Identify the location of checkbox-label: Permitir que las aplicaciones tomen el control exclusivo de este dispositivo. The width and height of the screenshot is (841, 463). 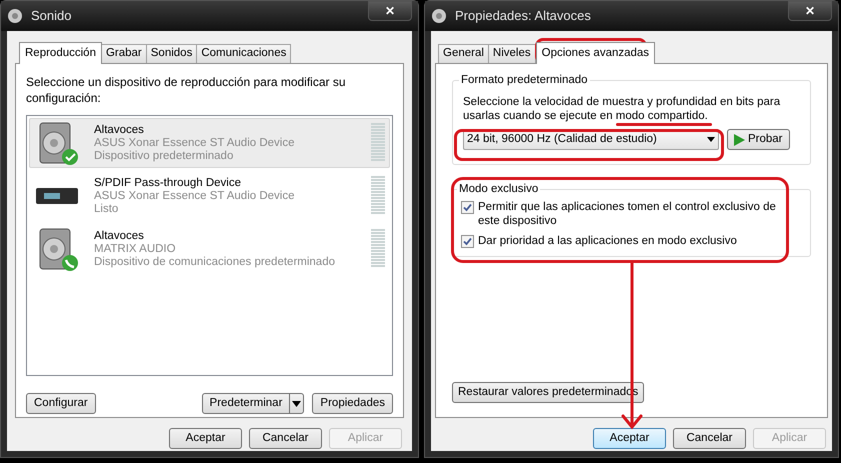
(627, 214).